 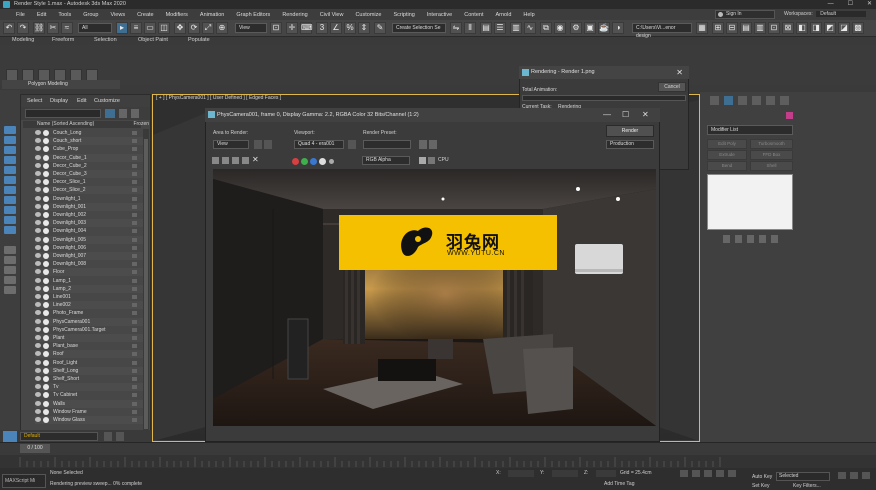 What do you see at coordinates (89, 420) in the screenshot?
I see `scene-object-row: Window Glass` at bounding box center [89, 420].